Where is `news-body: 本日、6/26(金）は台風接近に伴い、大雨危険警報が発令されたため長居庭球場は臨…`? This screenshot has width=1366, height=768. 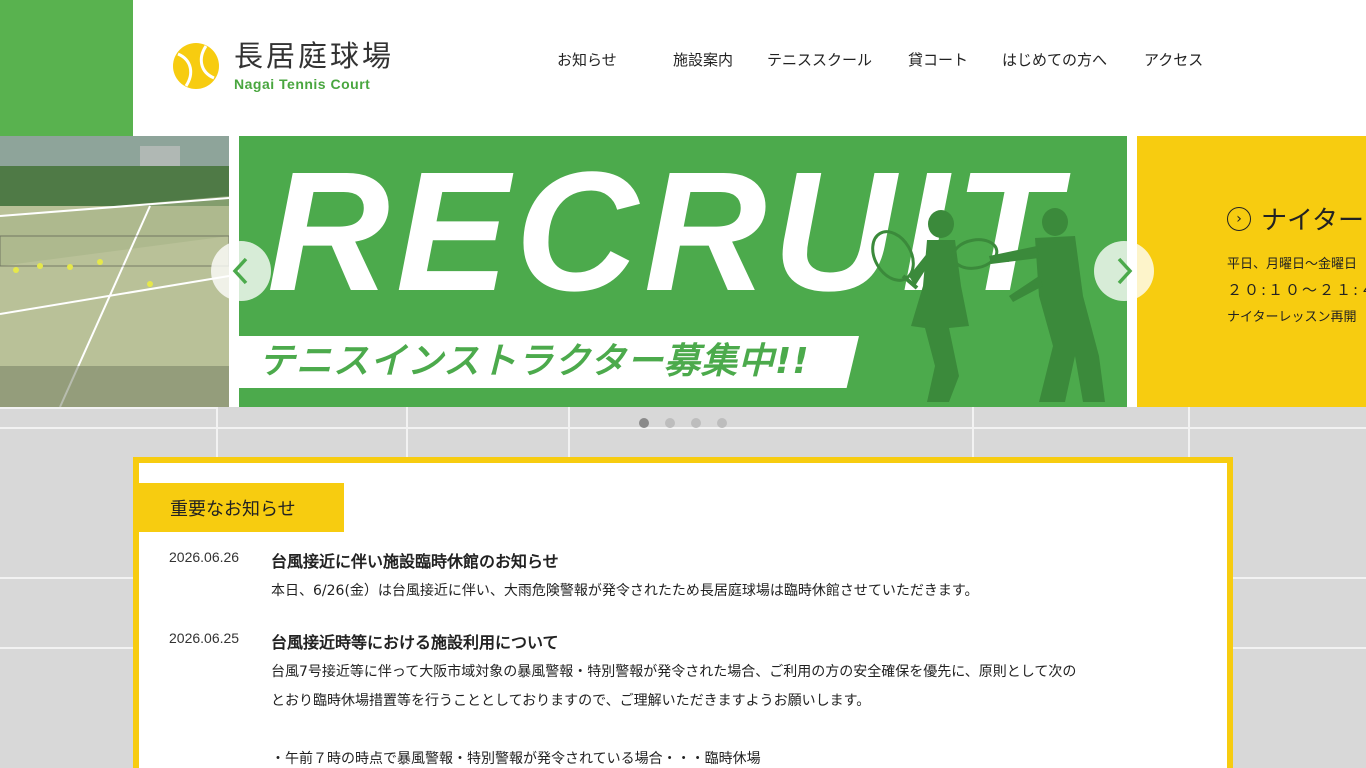
news-body: 本日、6/26(金）は台風接近に伴い、大雨危険警報が発令されたため長居庭球場は臨… is located at coordinates (625, 591).